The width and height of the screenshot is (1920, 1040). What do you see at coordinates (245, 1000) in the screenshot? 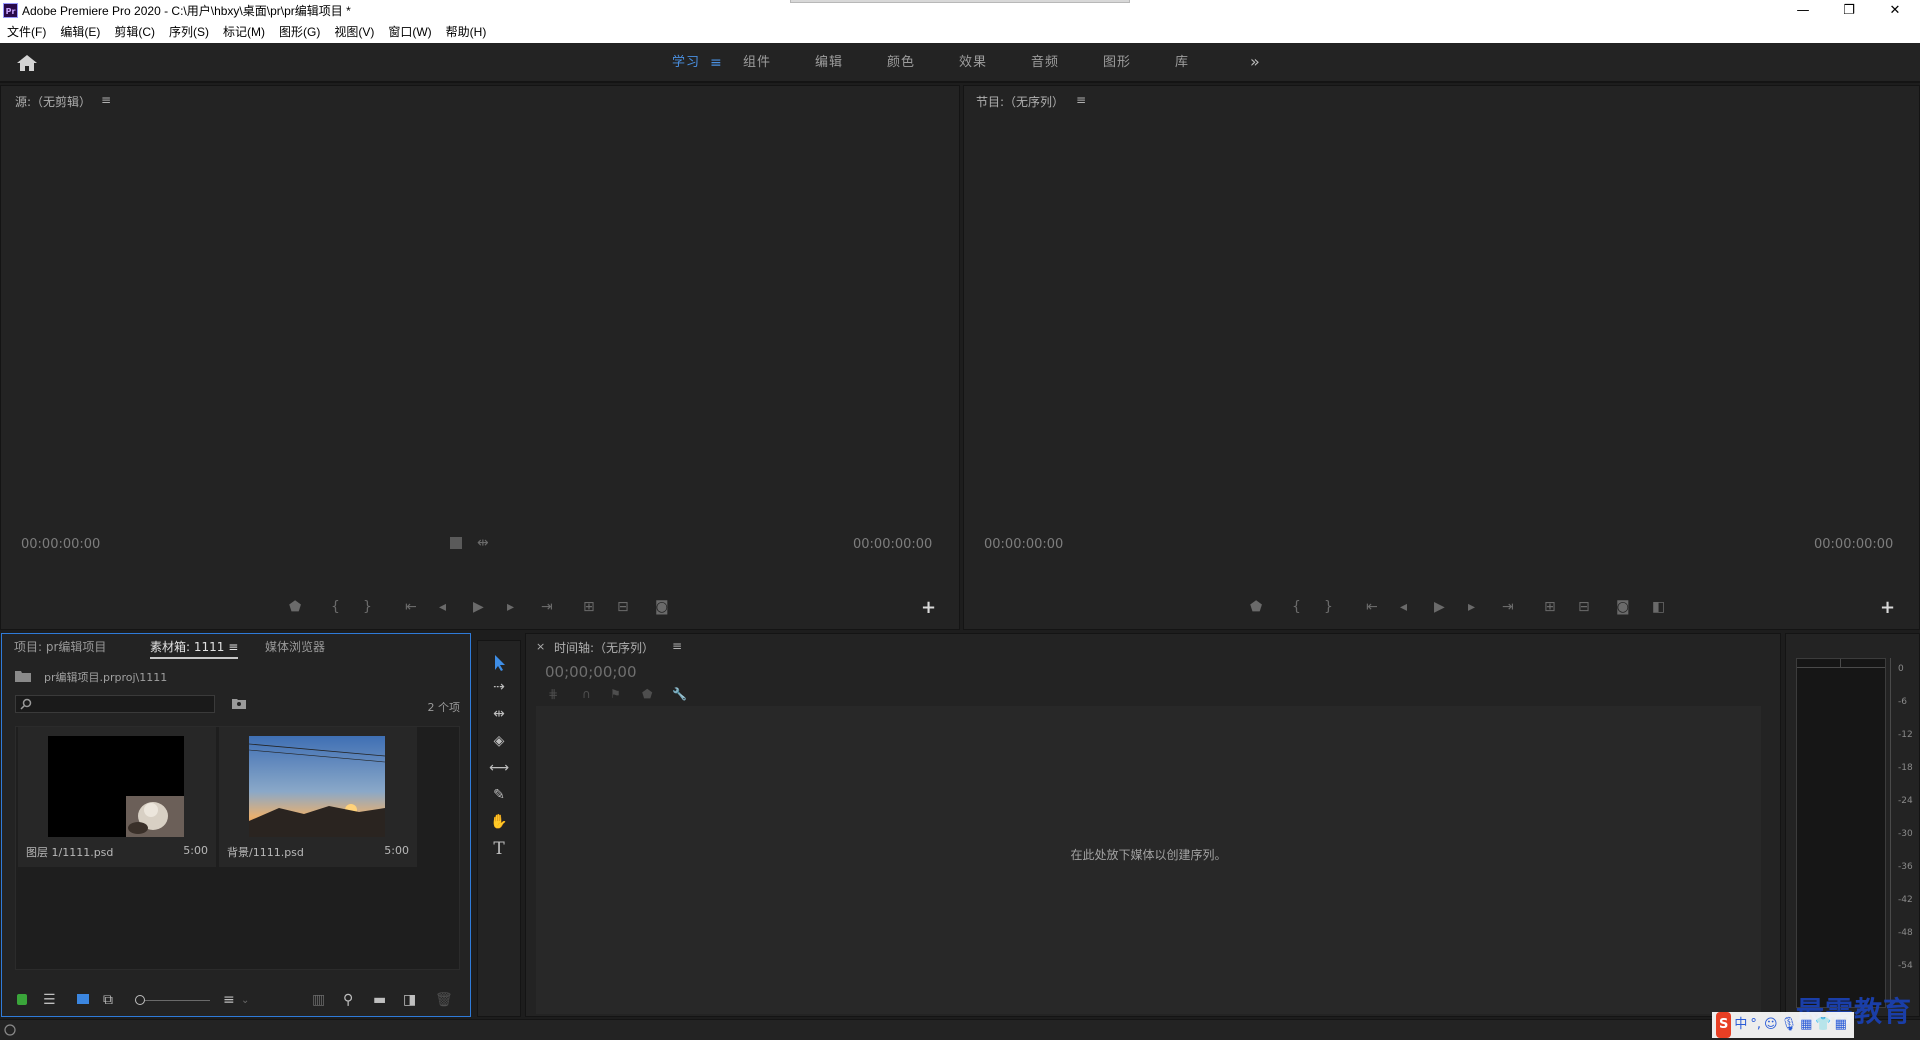
I see `chevron-down-icon: ⌄` at bounding box center [245, 1000].